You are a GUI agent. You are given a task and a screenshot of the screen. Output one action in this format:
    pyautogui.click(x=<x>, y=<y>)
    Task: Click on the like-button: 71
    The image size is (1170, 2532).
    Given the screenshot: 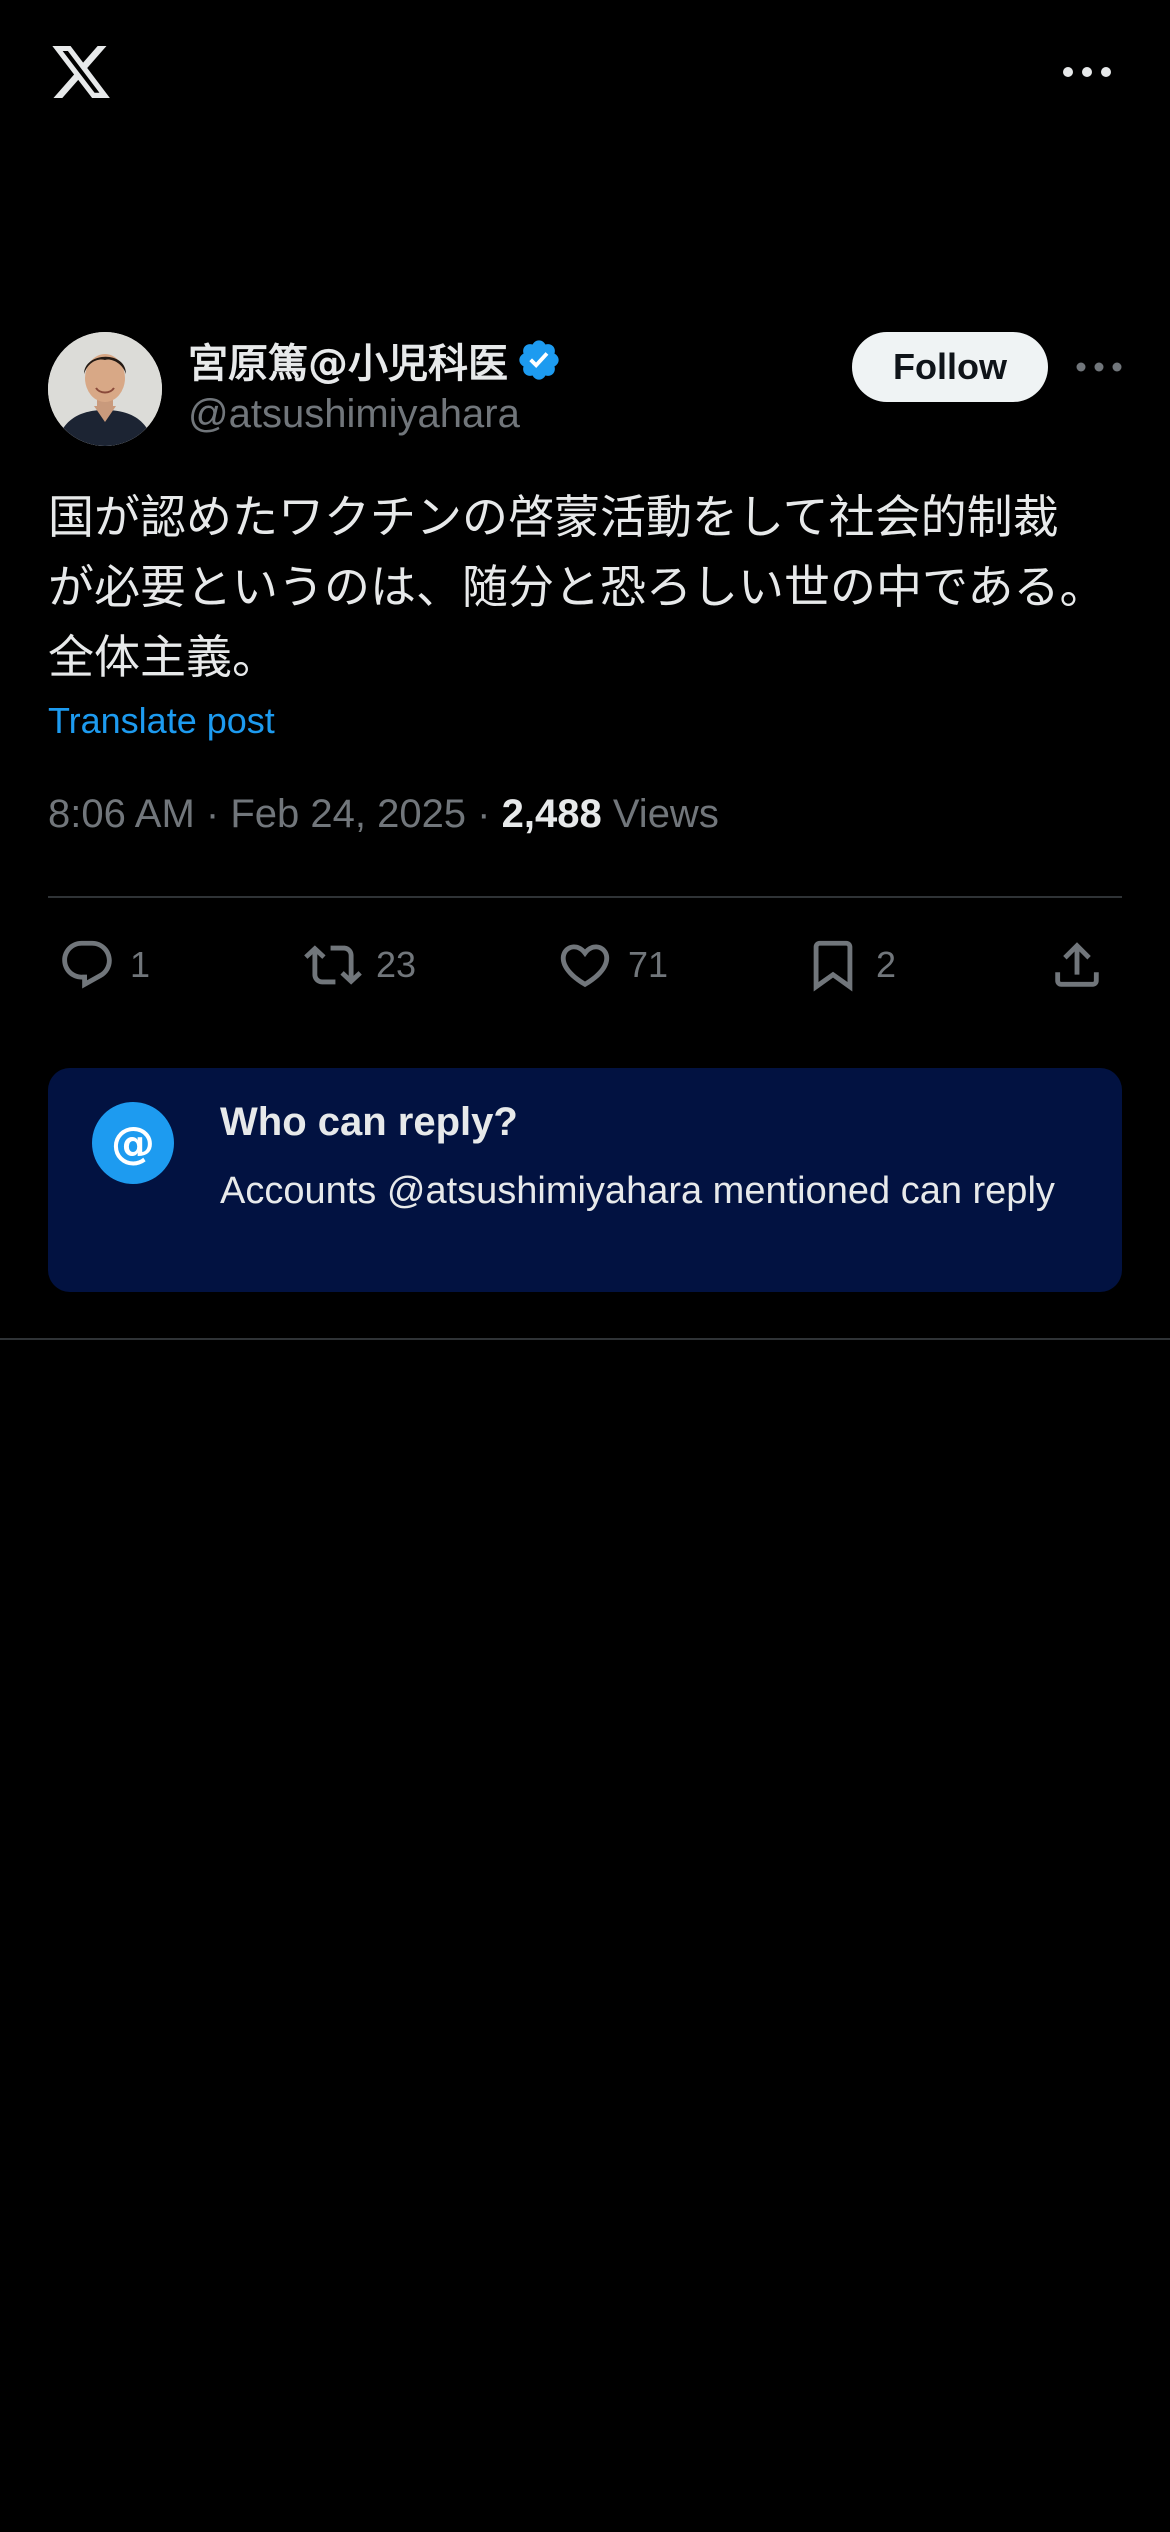 What is the action you would take?
    pyautogui.click(x=612, y=965)
    